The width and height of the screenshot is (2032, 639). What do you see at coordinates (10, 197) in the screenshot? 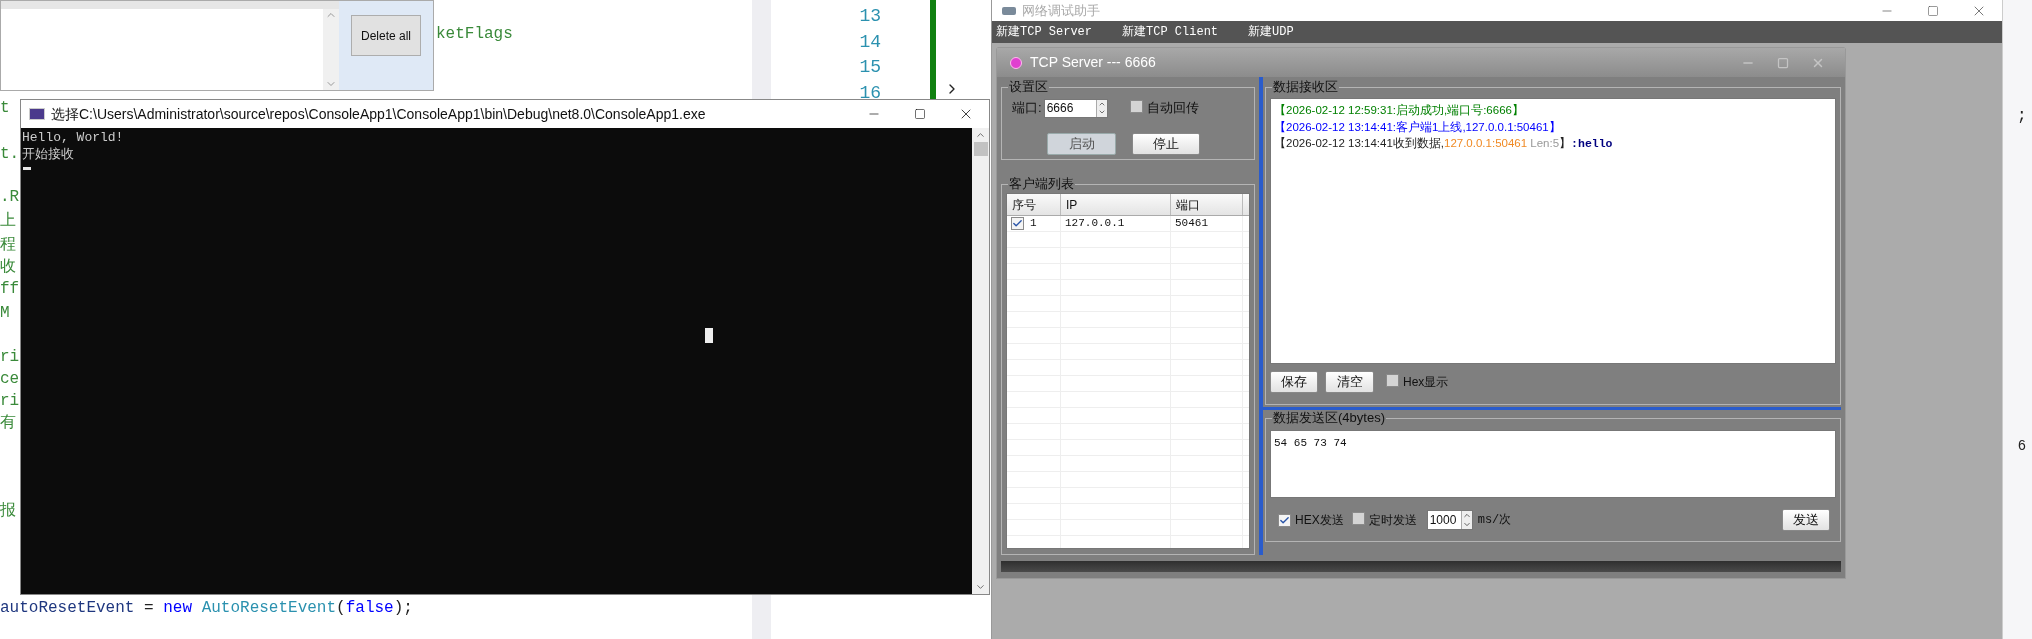
I see `code-fragment: .R` at bounding box center [10, 197].